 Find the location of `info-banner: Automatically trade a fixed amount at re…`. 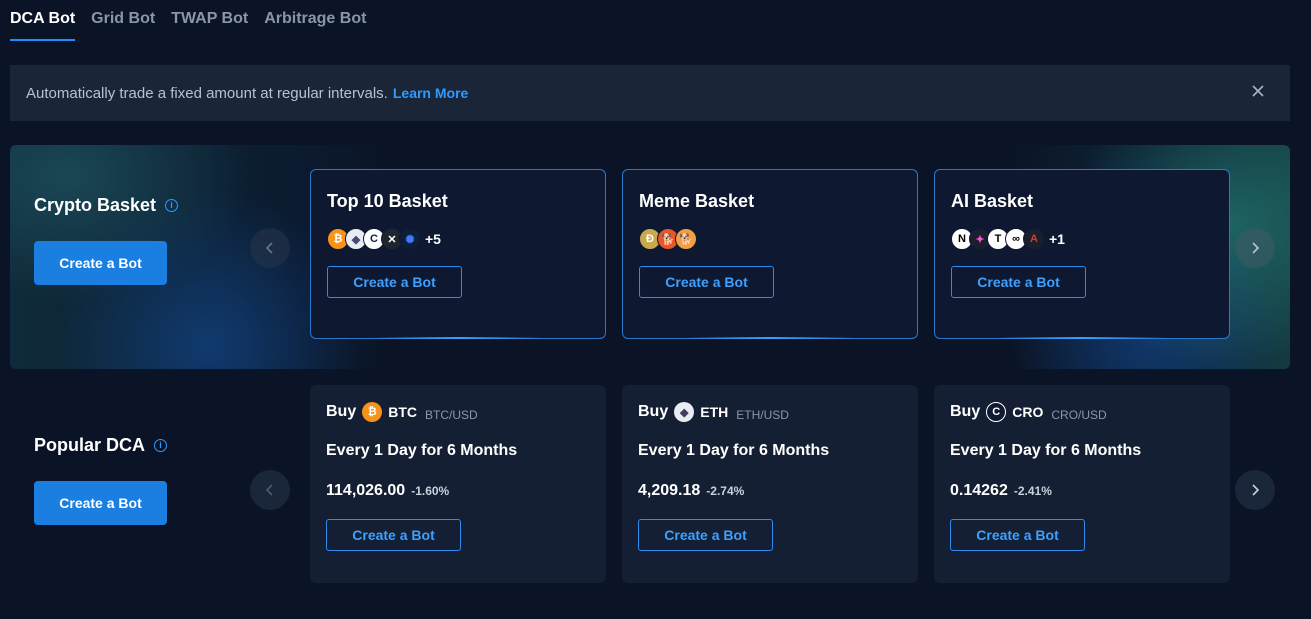

info-banner: Automatically trade a fixed amount at re… is located at coordinates (650, 93).